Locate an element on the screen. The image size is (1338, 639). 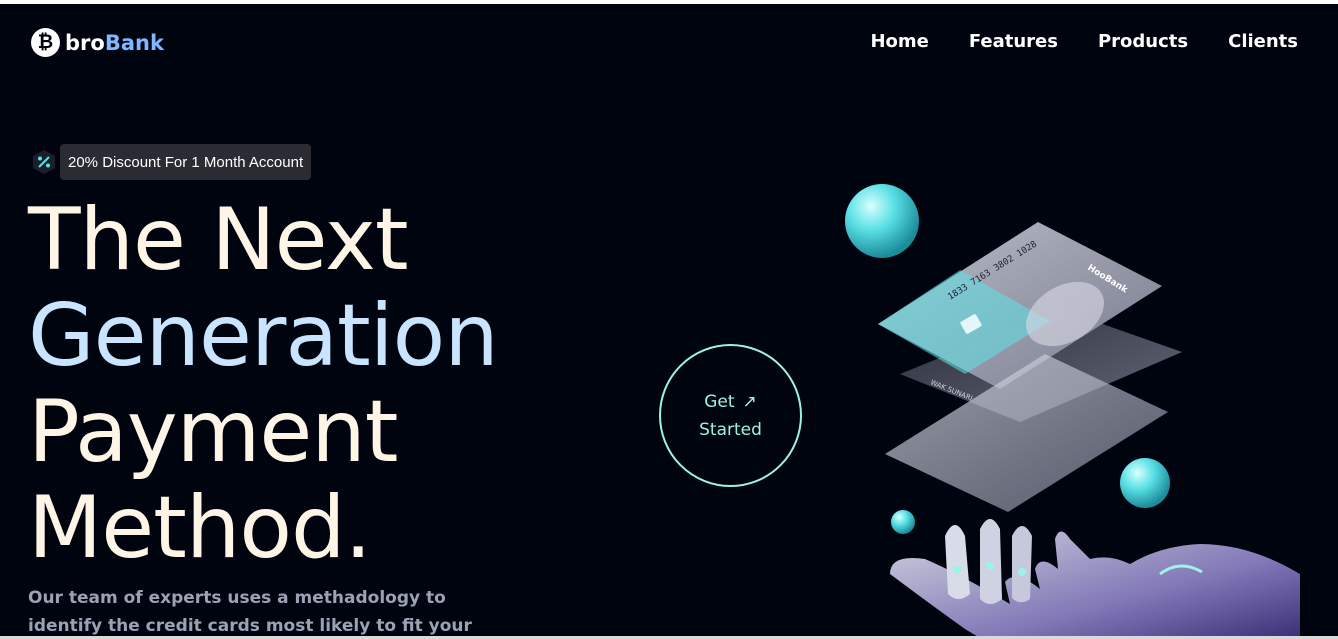
headline-line-1: The Next is located at coordinates (218, 240).